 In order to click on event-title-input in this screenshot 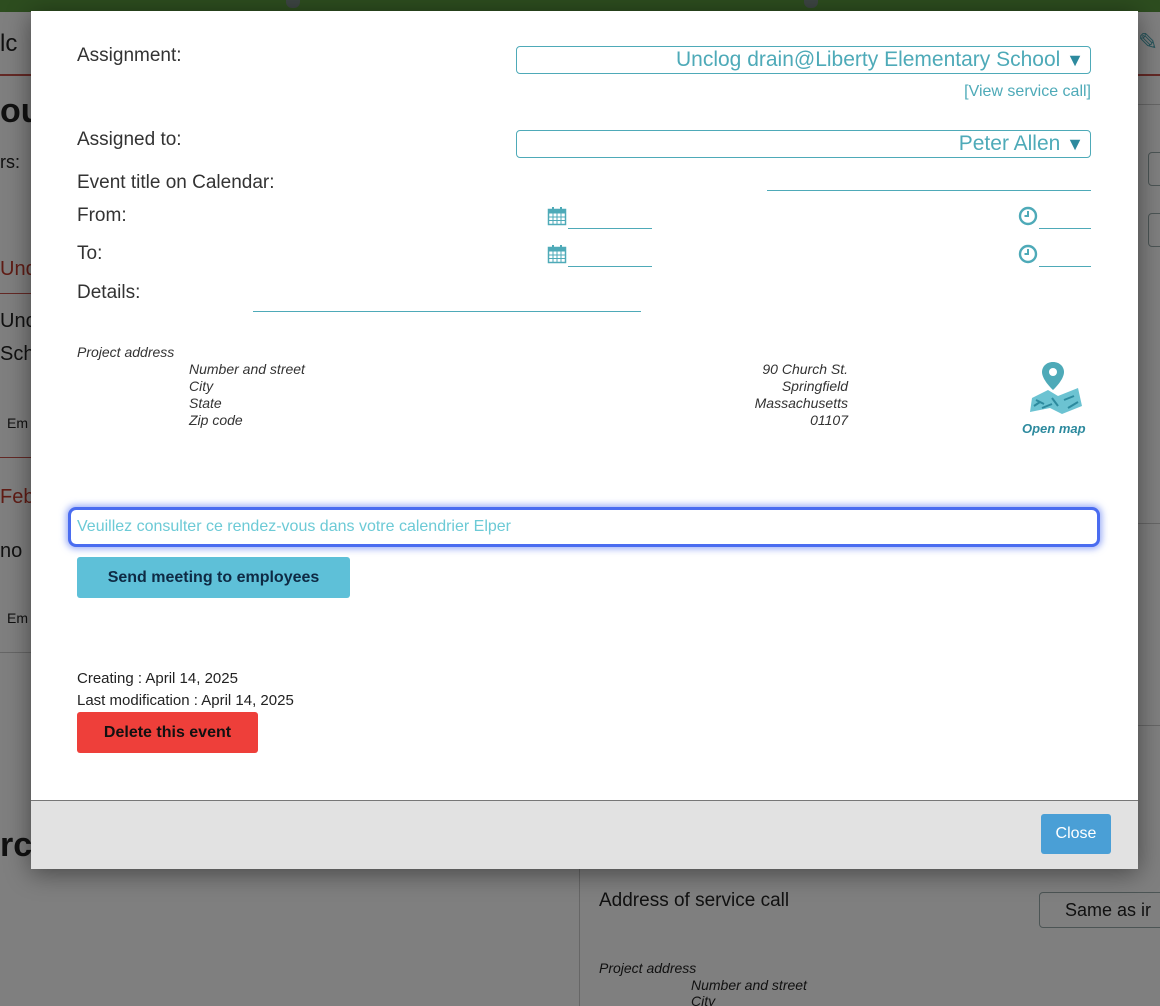, I will do `click(929, 190)`.